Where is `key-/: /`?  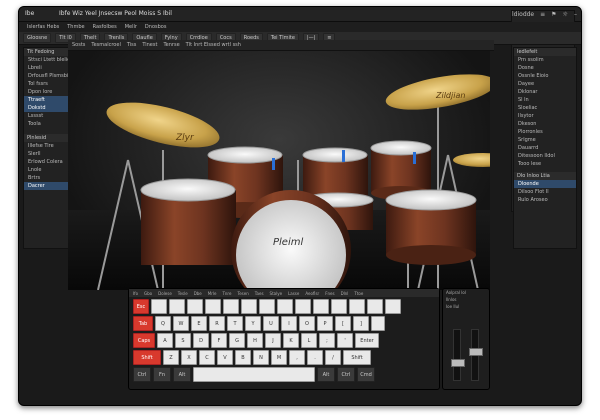 key-/: / is located at coordinates (333, 357).